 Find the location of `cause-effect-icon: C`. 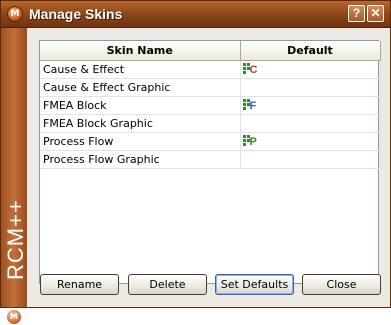

cause-effect-icon: C is located at coordinates (251, 69).